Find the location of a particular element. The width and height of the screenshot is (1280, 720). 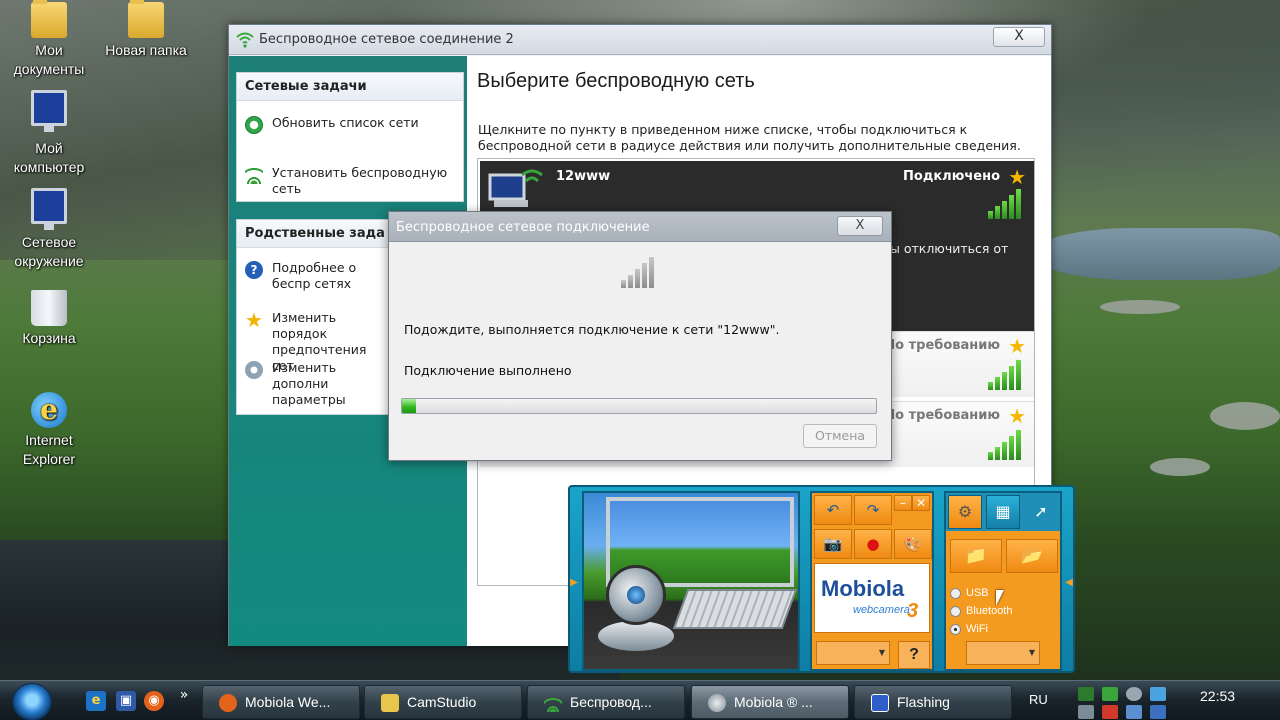

taskbar-button-label: Flashing is located at coordinates (923, 702).